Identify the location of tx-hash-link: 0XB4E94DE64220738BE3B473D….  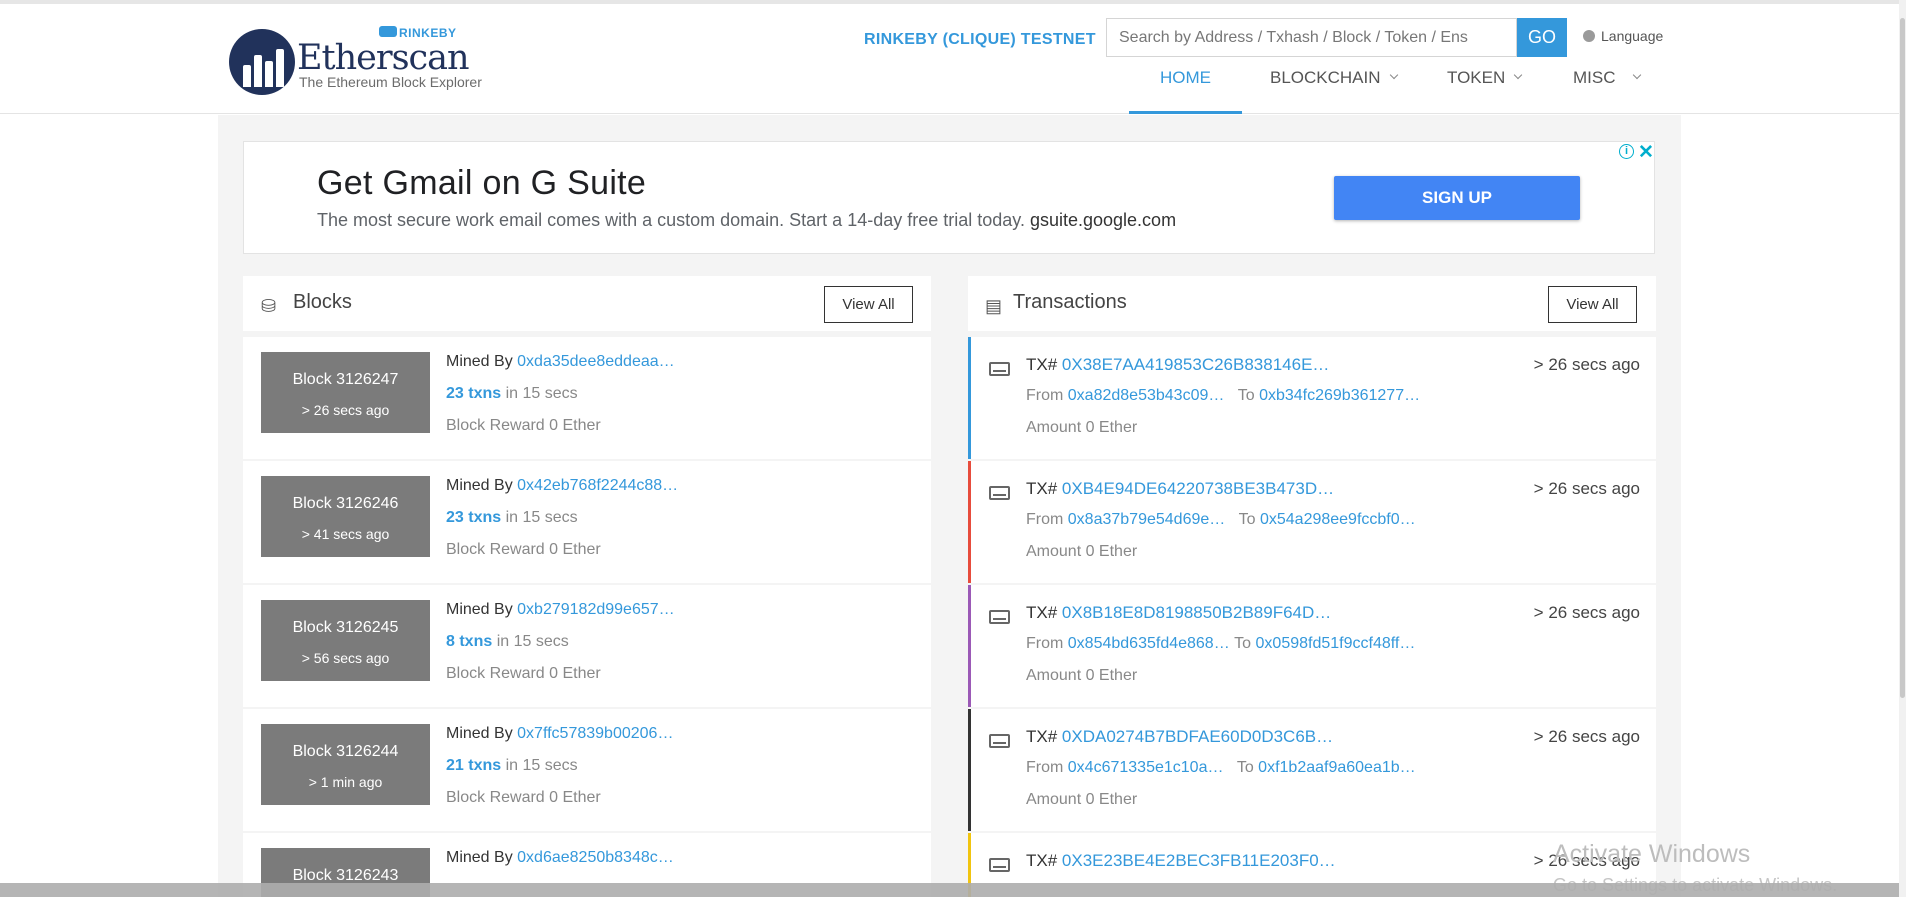
(1198, 488).